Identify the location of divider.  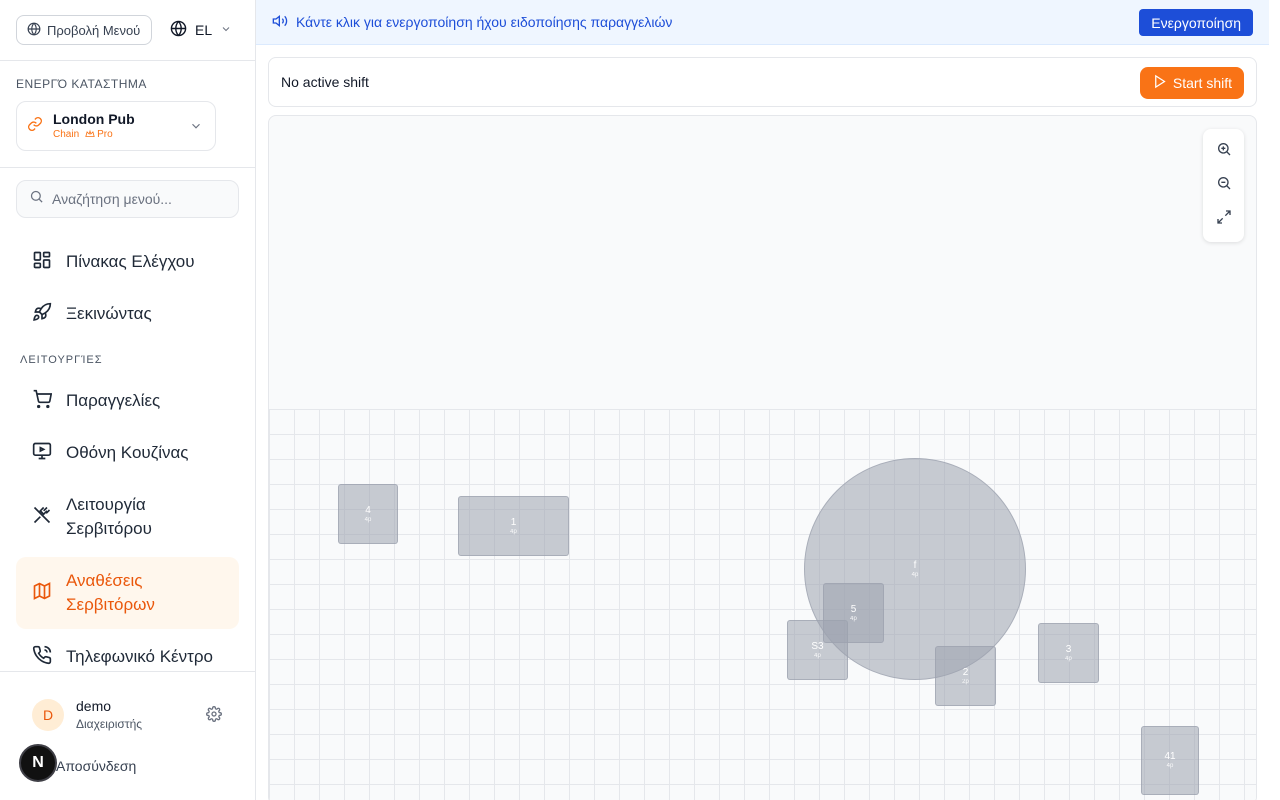
(127, 167).